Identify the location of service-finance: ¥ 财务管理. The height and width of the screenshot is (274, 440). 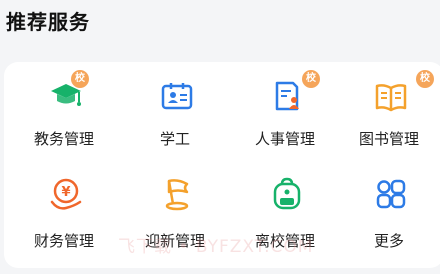
(64, 215).